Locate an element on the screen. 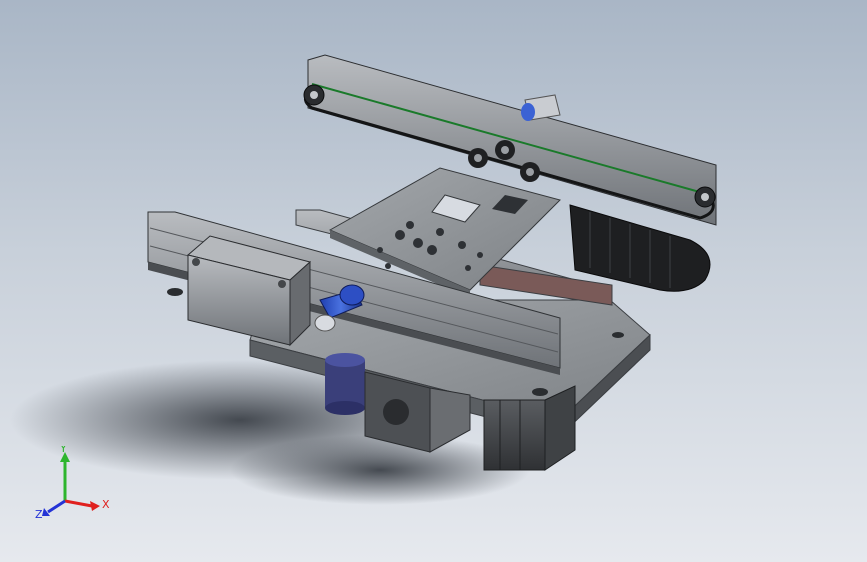 The height and width of the screenshot is (562, 867). top-coupling is located at coordinates (541, 107).